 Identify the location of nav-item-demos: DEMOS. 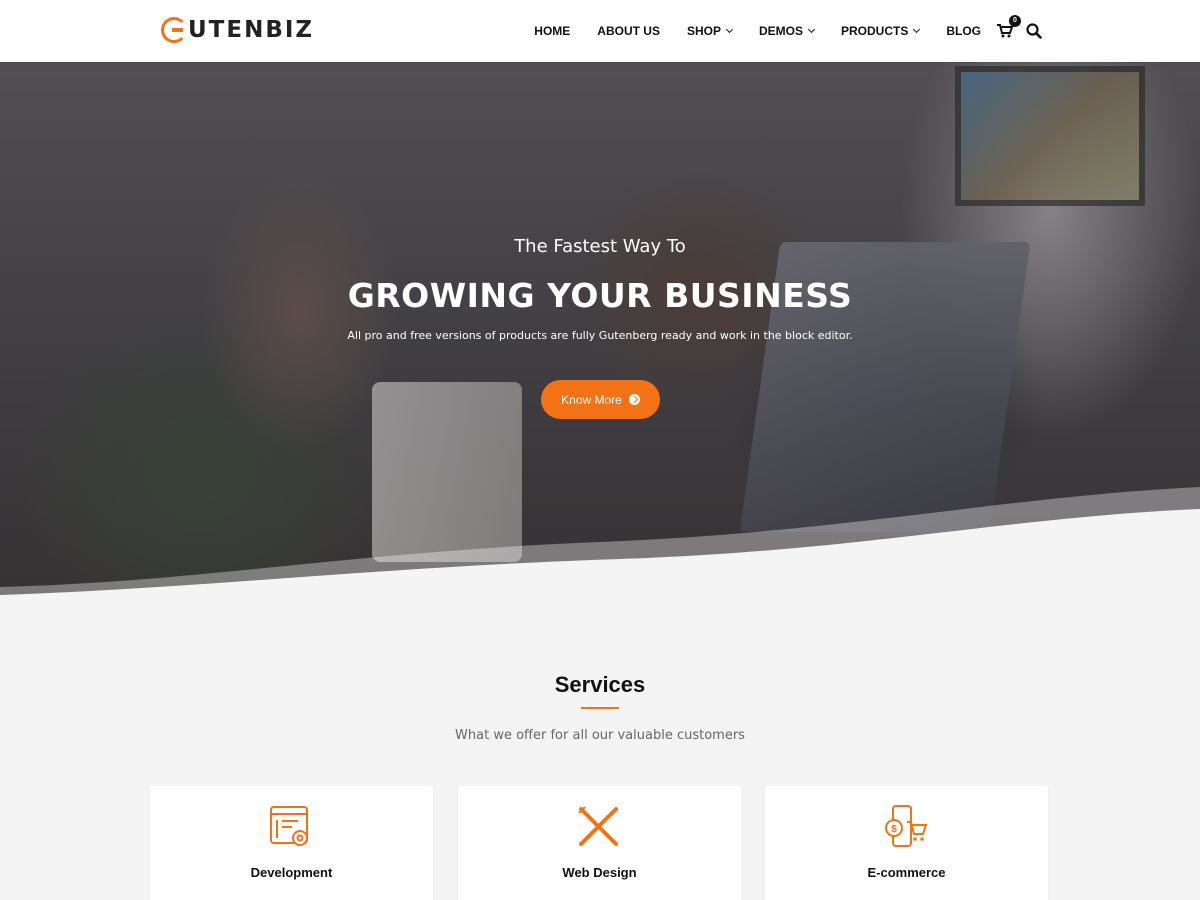
(787, 31).